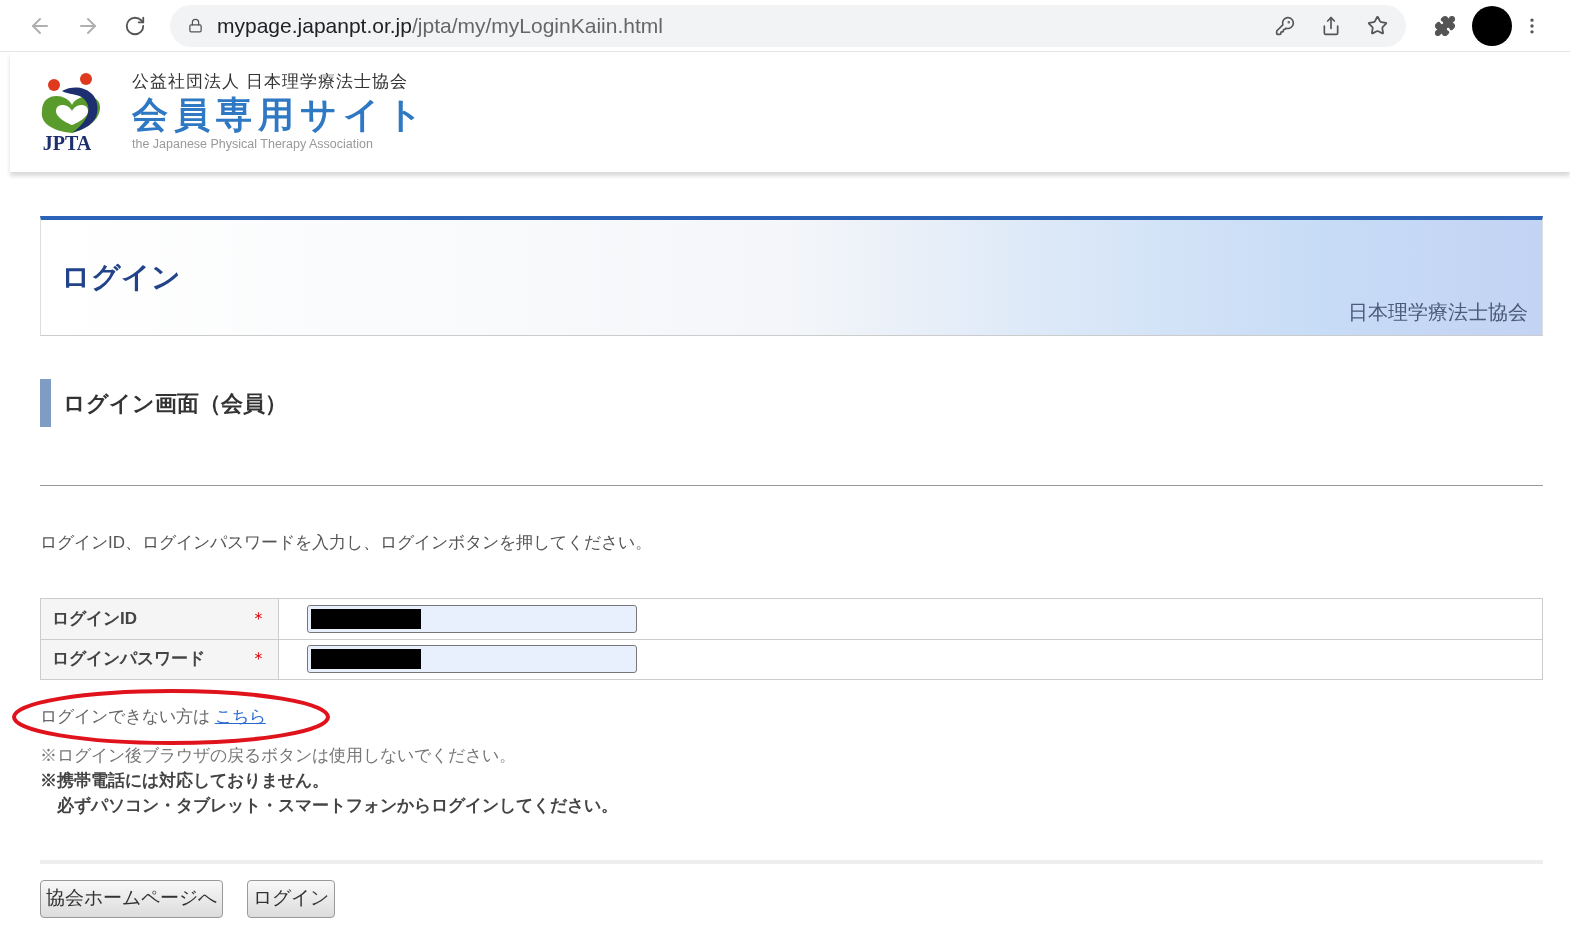 The height and width of the screenshot is (940, 1570). Describe the element at coordinates (67, 143) in the screenshot. I see `logo-text: JPTA` at that location.